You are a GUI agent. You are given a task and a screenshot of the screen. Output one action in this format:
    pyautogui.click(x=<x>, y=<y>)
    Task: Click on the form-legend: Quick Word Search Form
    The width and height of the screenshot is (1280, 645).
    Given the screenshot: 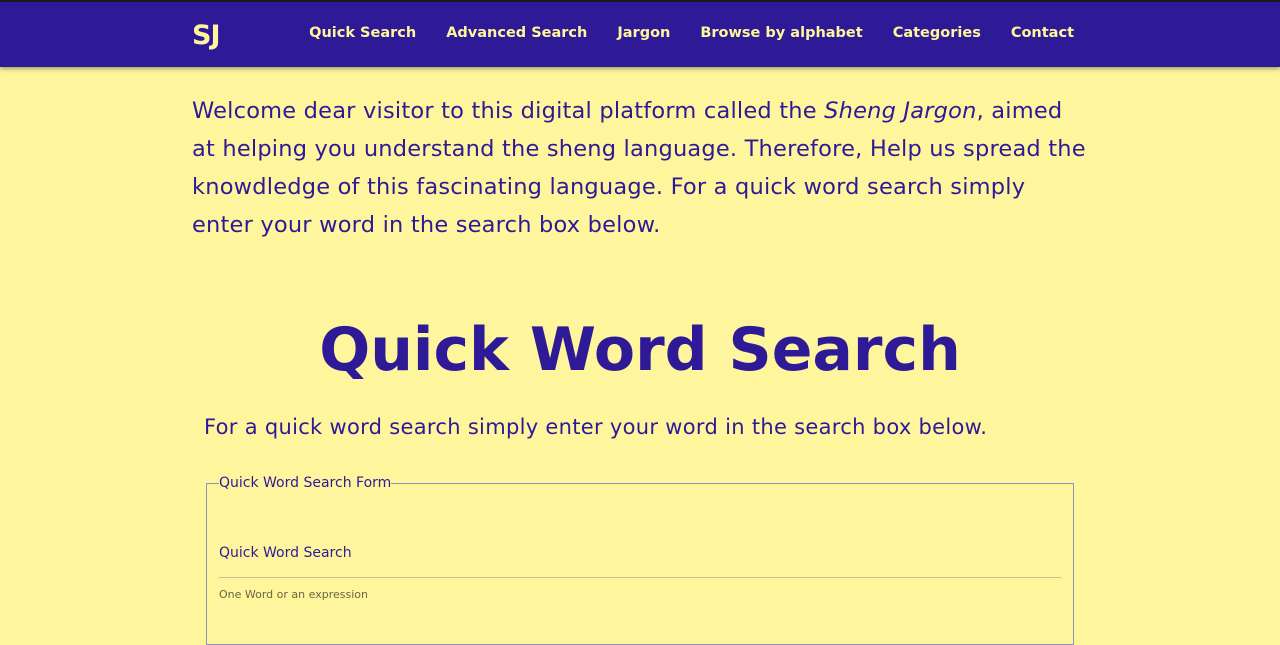 What is the action you would take?
    pyautogui.click(x=305, y=483)
    